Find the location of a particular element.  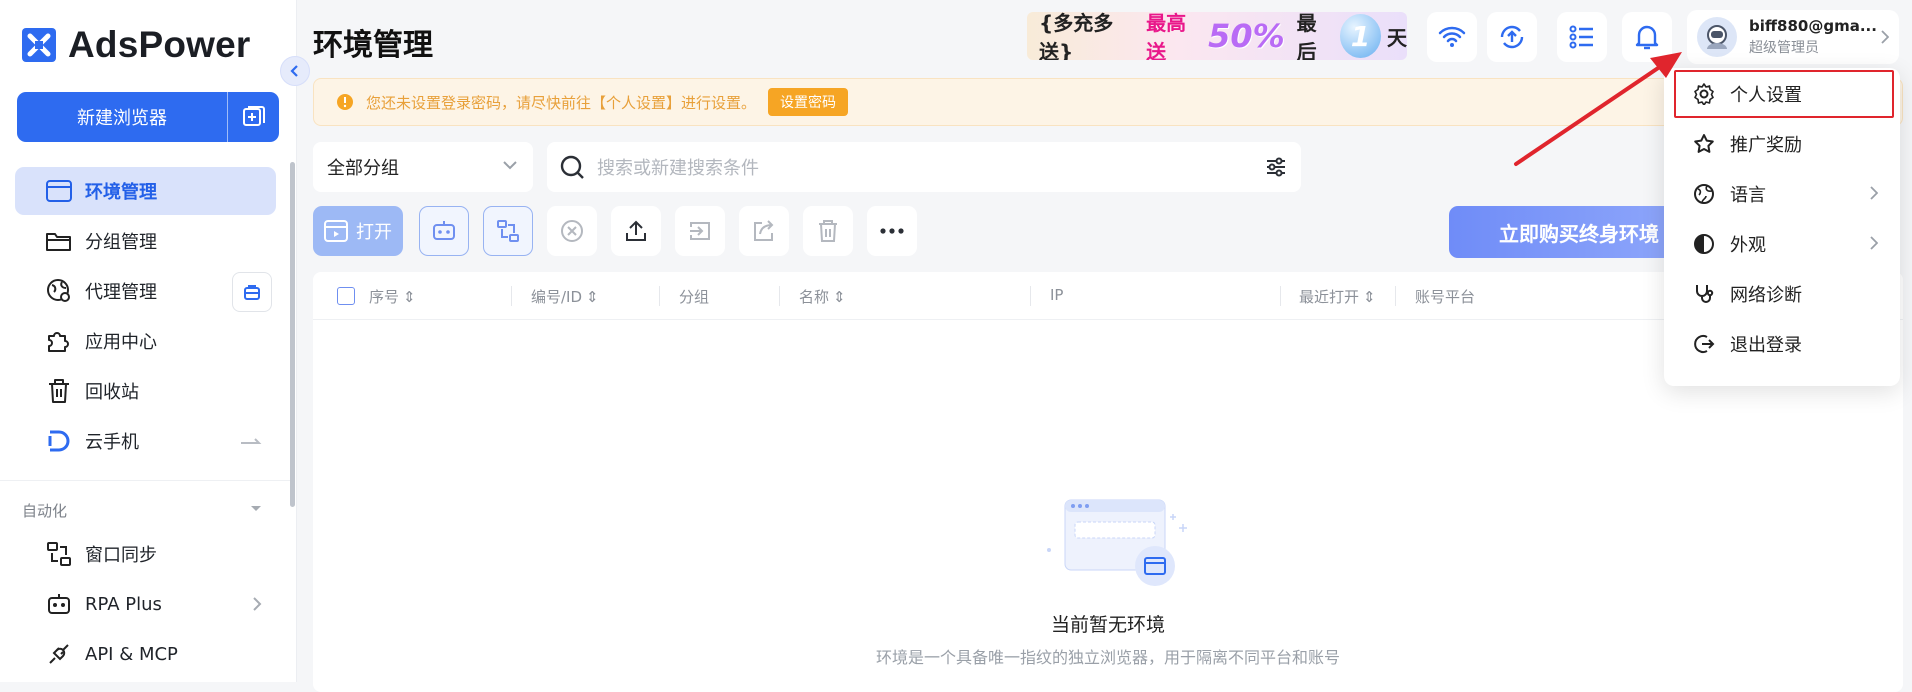

sidebar-scrollbar is located at coordinates (292, 334).